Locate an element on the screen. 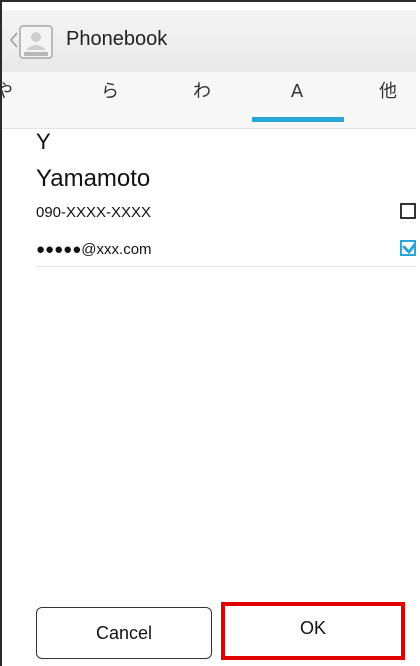 This screenshot has width=420, height=666. email-address: ●●●●●@xxx.com is located at coordinates (94, 249).